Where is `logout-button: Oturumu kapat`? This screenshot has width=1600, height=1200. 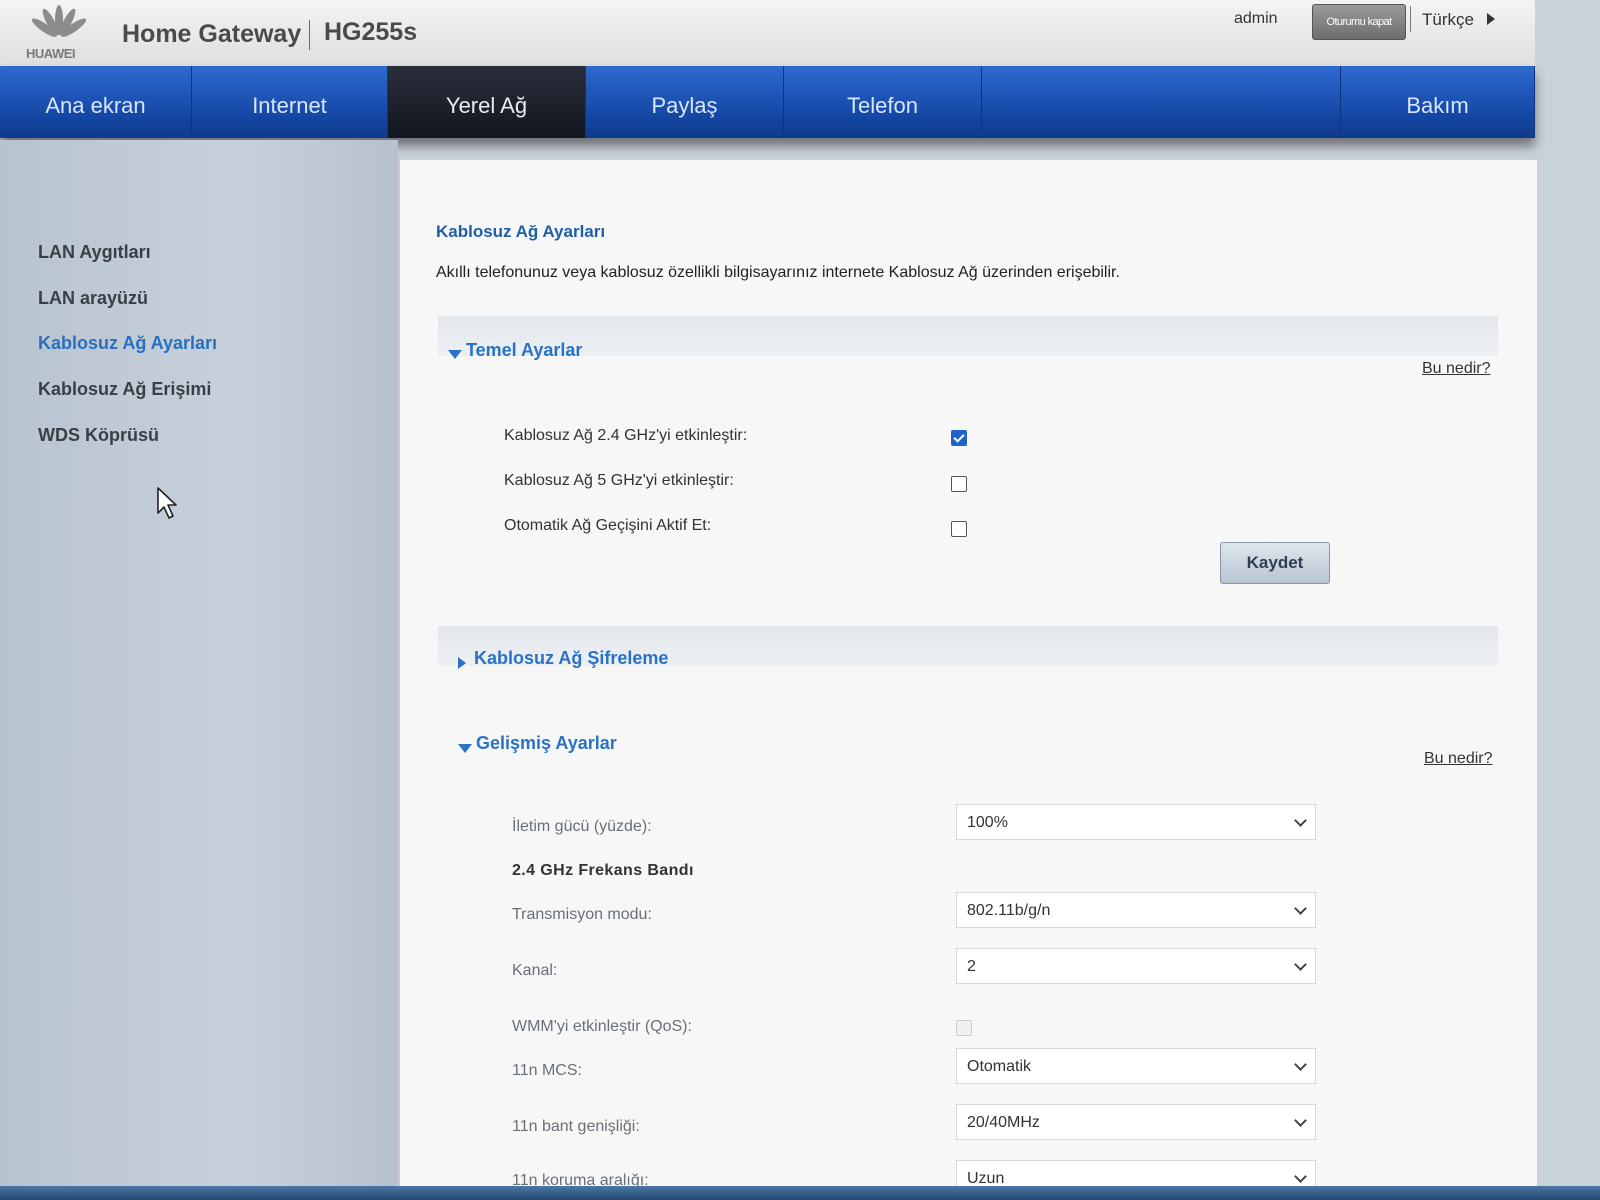 logout-button: Oturumu kapat is located at coordinates (1359, 22).